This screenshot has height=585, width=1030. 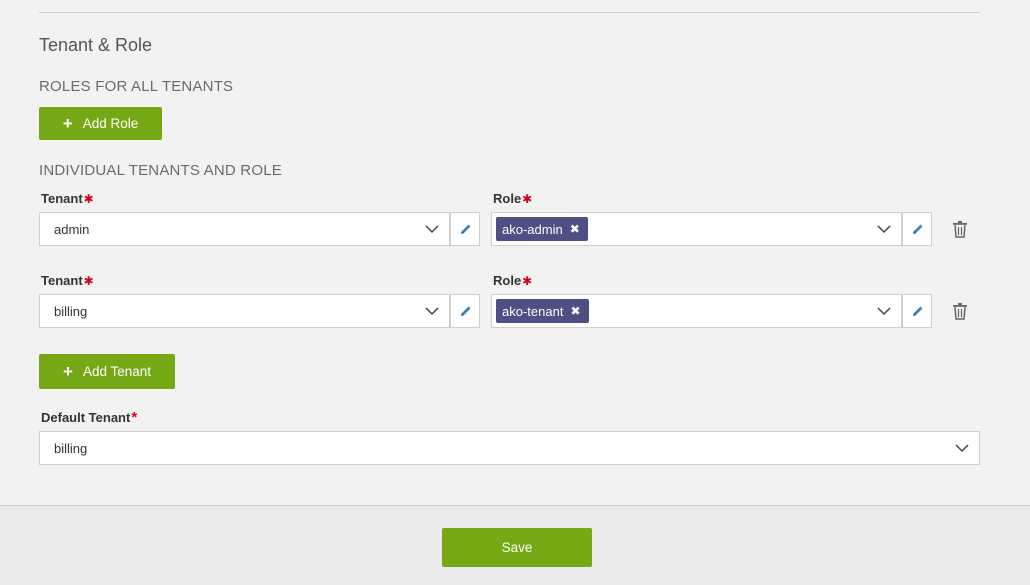 What do you see at coordinates (96, 45) in the screenshot?
I see `section-title: Tenant & Role` at bounding box center [96, 45].